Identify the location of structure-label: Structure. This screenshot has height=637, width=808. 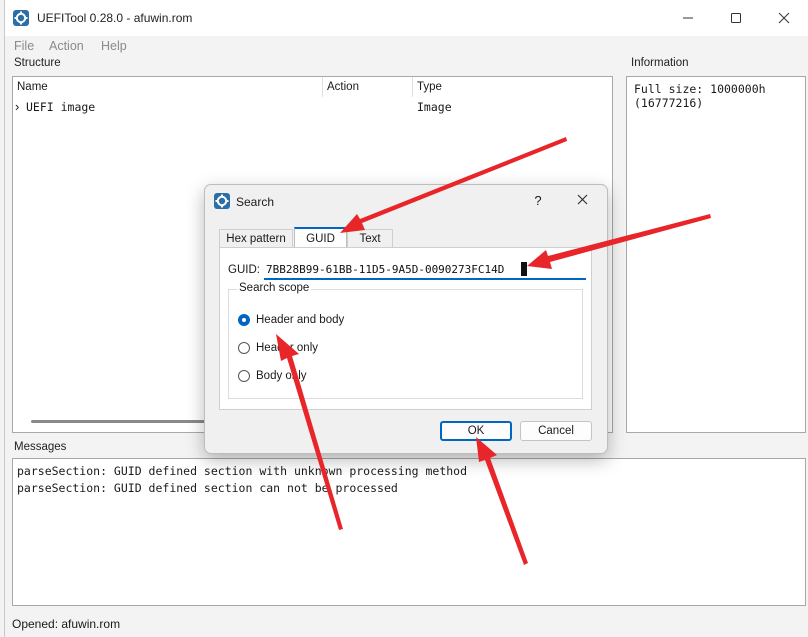
(37, 63).